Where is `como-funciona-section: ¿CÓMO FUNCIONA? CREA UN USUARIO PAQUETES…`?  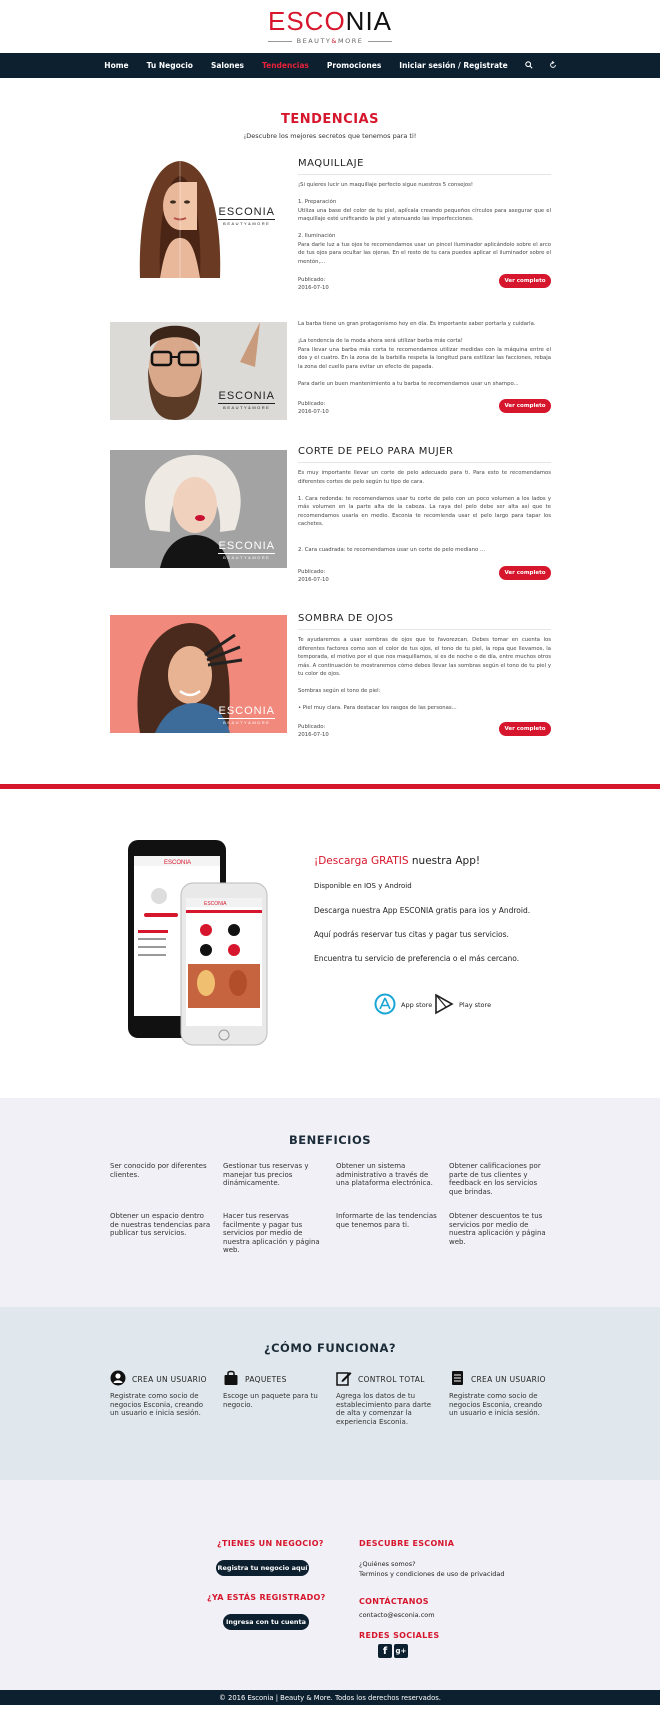 como-funciona-section: ¿CÓMO FUNCIONA? CREA UN USUARIO PAQUETES… is located at coordinates (330, 1393).